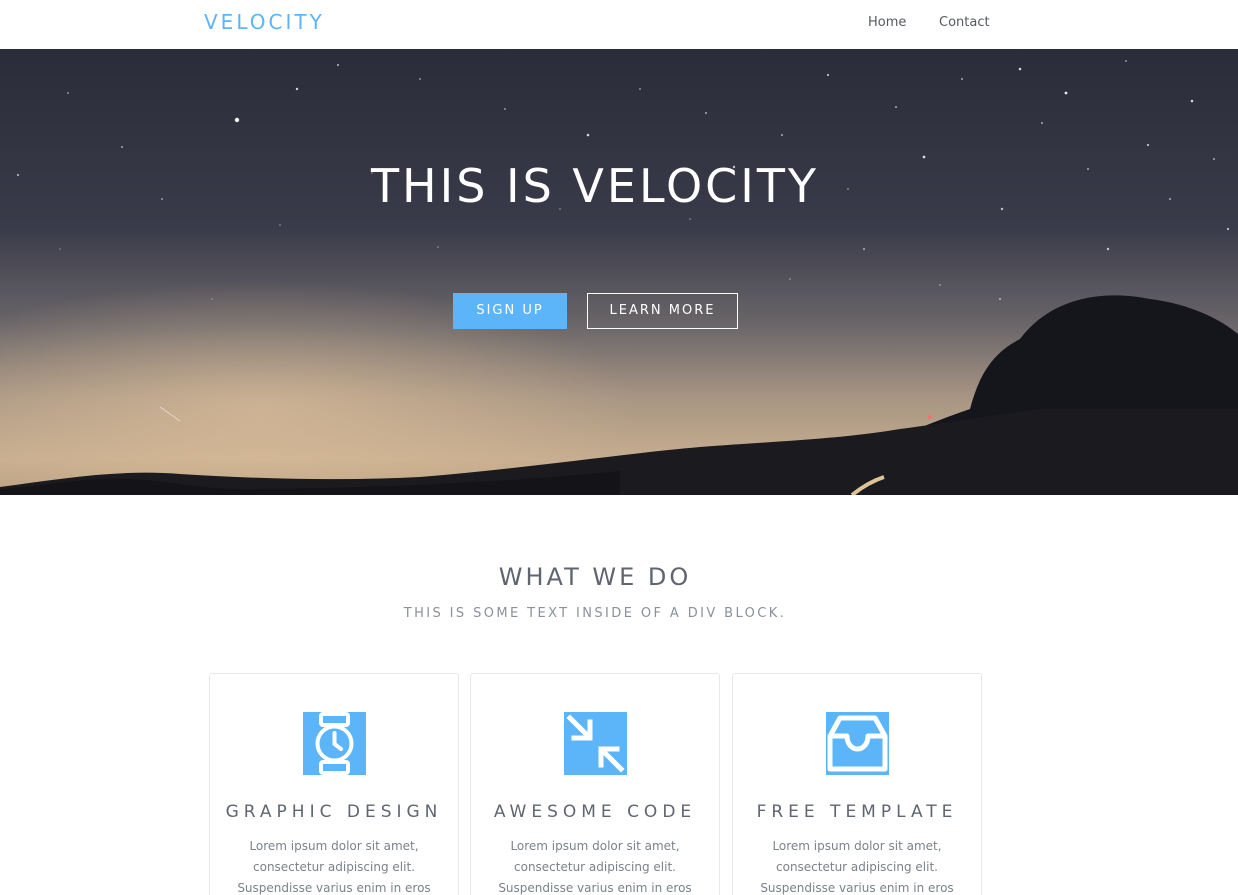  I want to click on card-title: AWESOME CODE, so click(595, 812).